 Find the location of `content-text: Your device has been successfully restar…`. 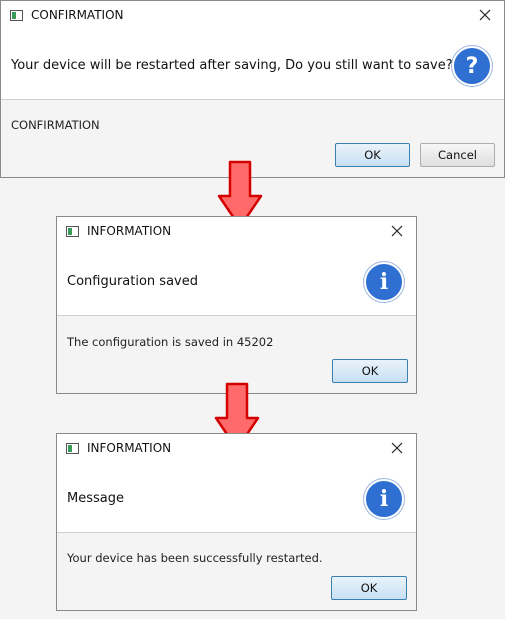

content-text: Your device has been successfully restar… is located at coordinates (195, 558).